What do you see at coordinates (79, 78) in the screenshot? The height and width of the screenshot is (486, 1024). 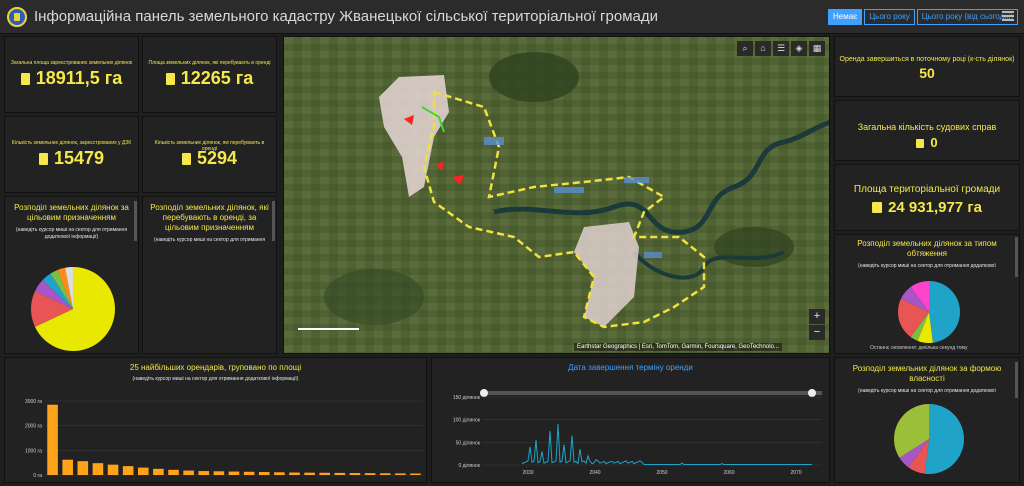 I see `kpi-value: 18911,5 га` at bounding box center [79, 78].